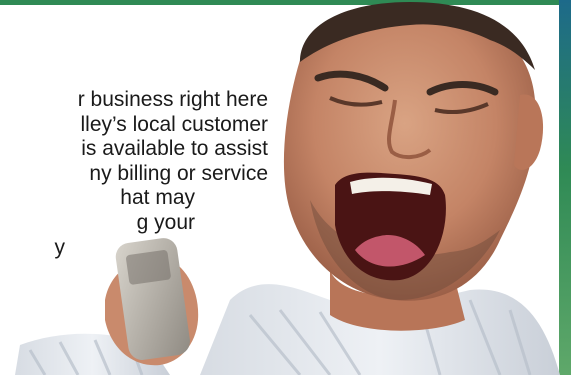  Describe the element at coordinates (174, 124) in the screenshot. I see `ad-line-2: lley’s local customer` at that location.